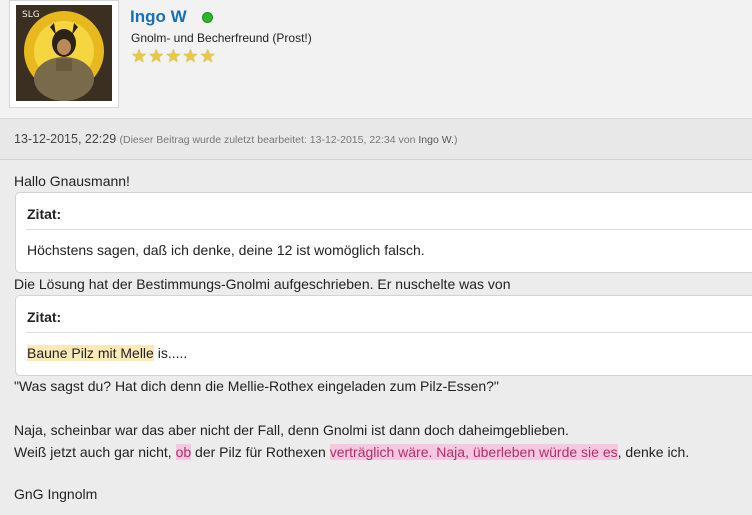  I want to click on avatar-image: SLG, so click(64, 53).